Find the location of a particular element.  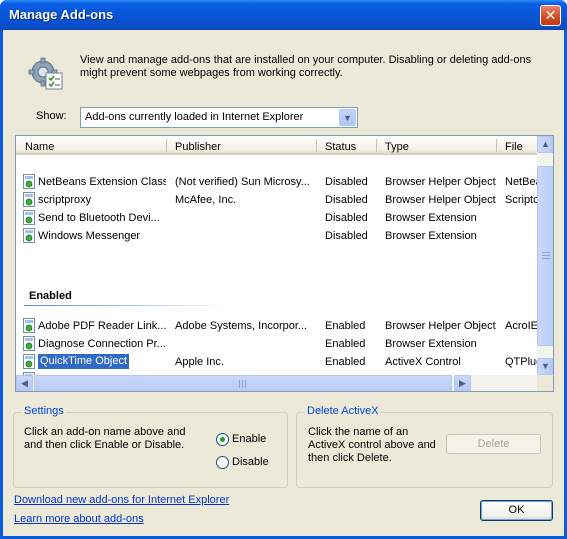

vertical-scrollbar: ▲ ▼ is located at coordinates (545, 256).